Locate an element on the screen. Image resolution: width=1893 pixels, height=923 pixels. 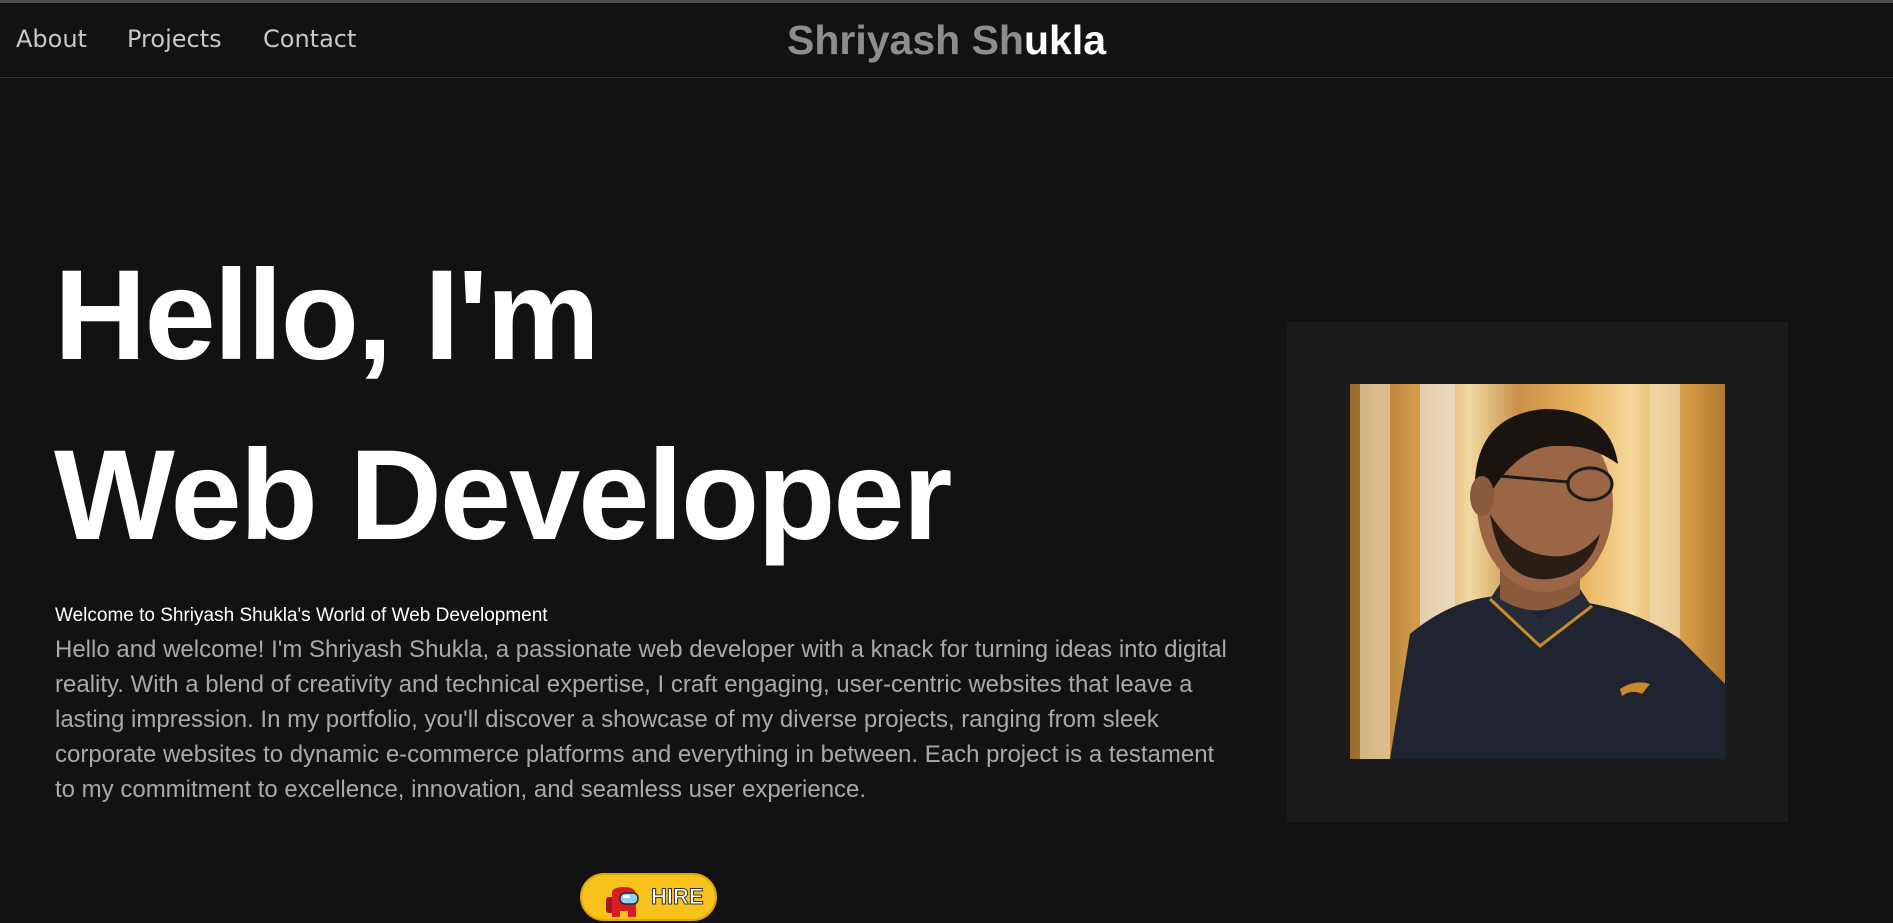
brand-name-bright: ukla is located at coordinates (1065, 40).